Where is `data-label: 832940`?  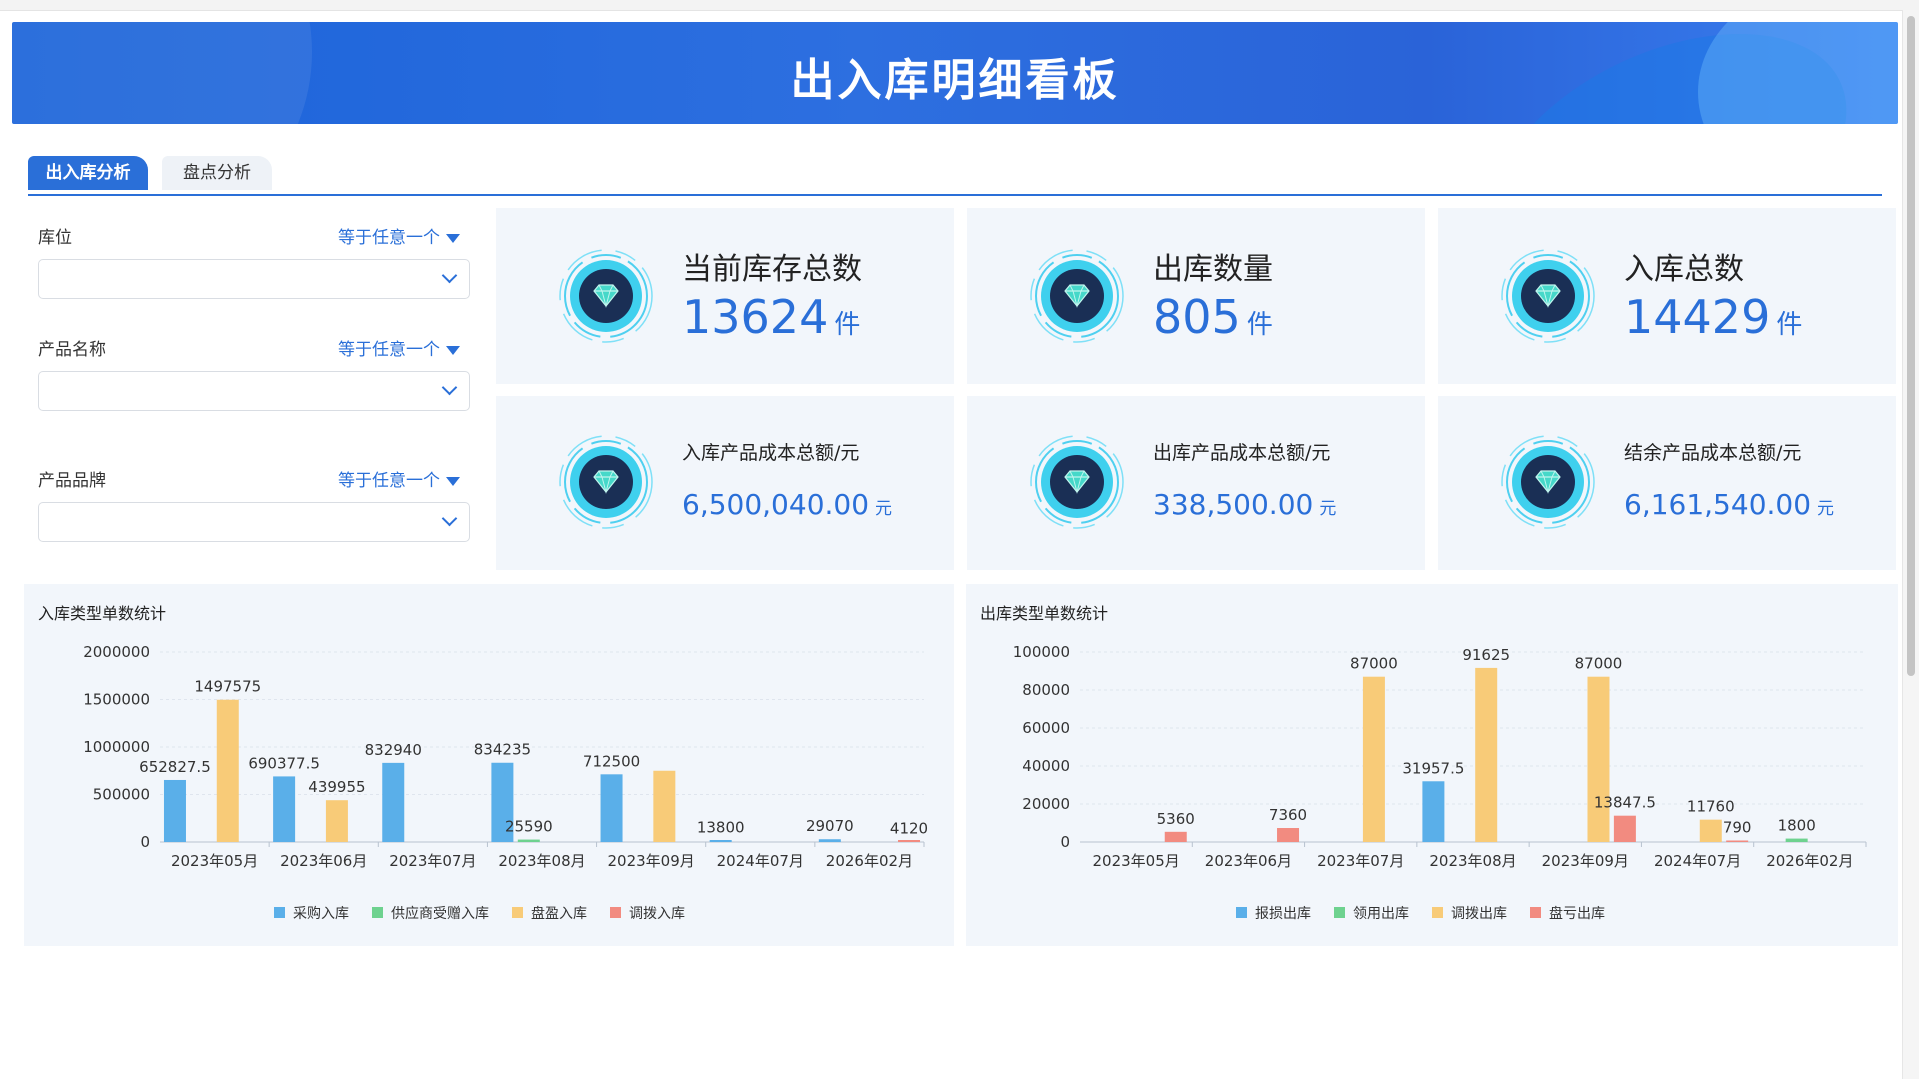
data-label: 832940 is located at coordinates (393, 750).